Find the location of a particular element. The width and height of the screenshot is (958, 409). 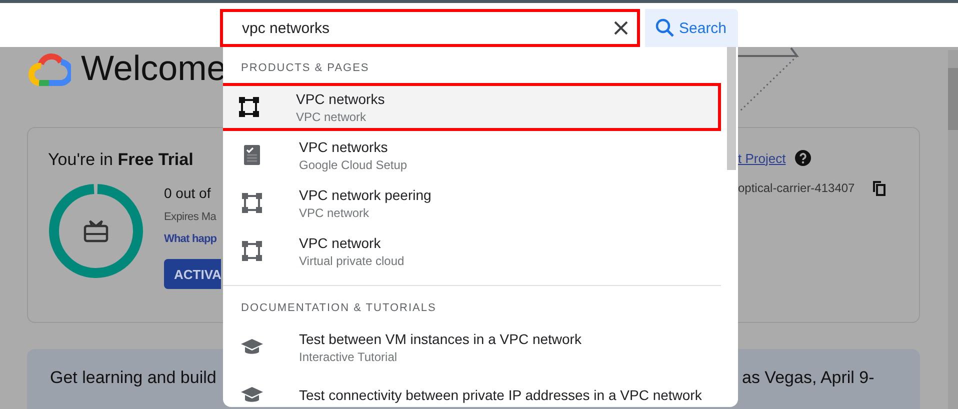

activate-button: ACTIVA is located at coordinates (192, 274).